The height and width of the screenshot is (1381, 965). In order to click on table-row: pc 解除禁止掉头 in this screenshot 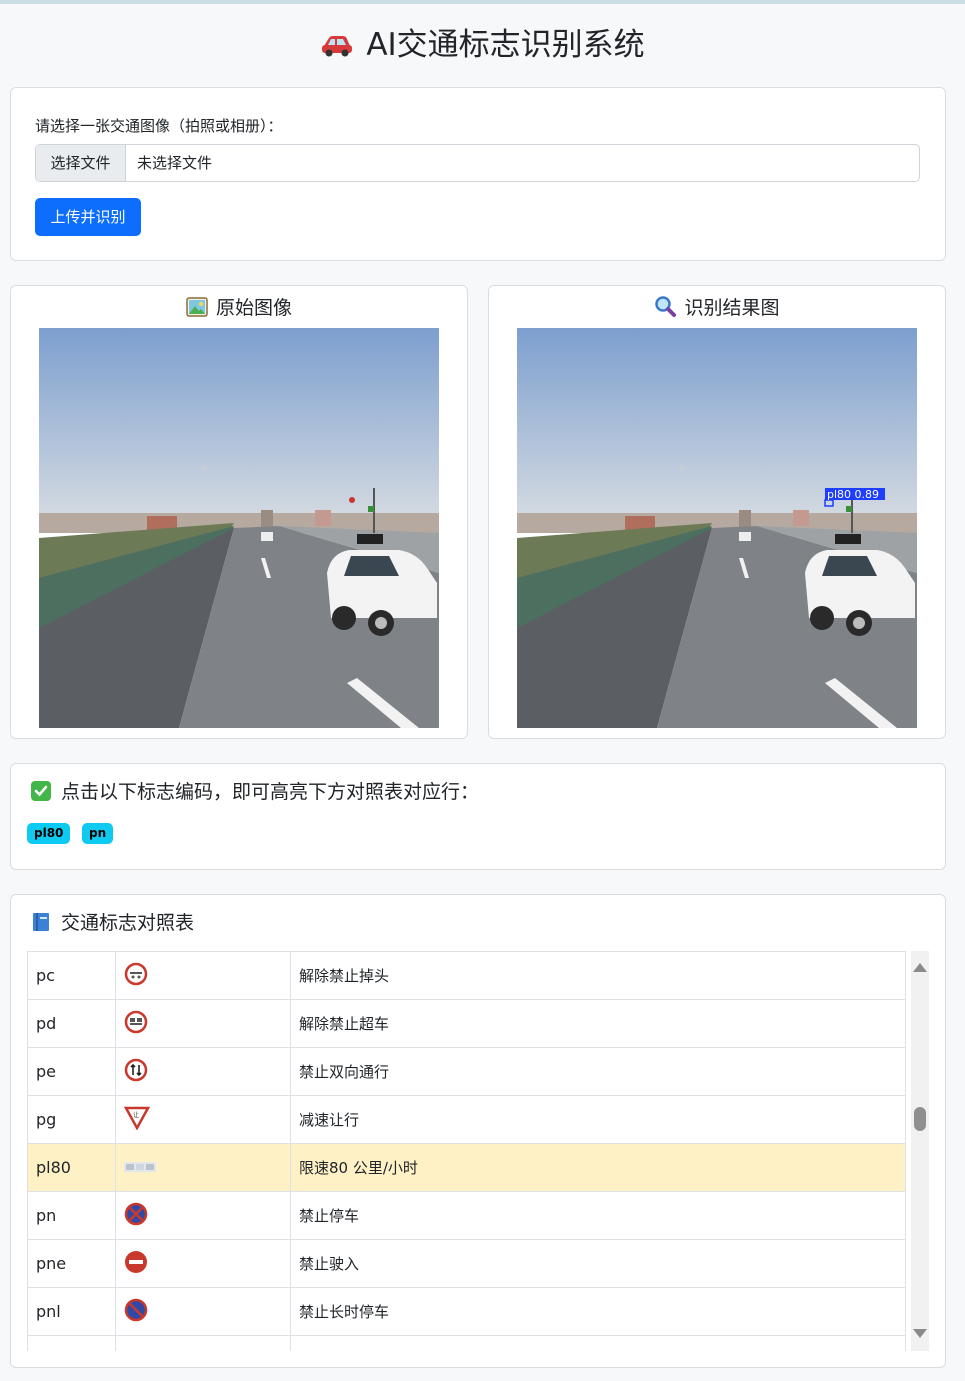, I will do `click(466, 975)`.